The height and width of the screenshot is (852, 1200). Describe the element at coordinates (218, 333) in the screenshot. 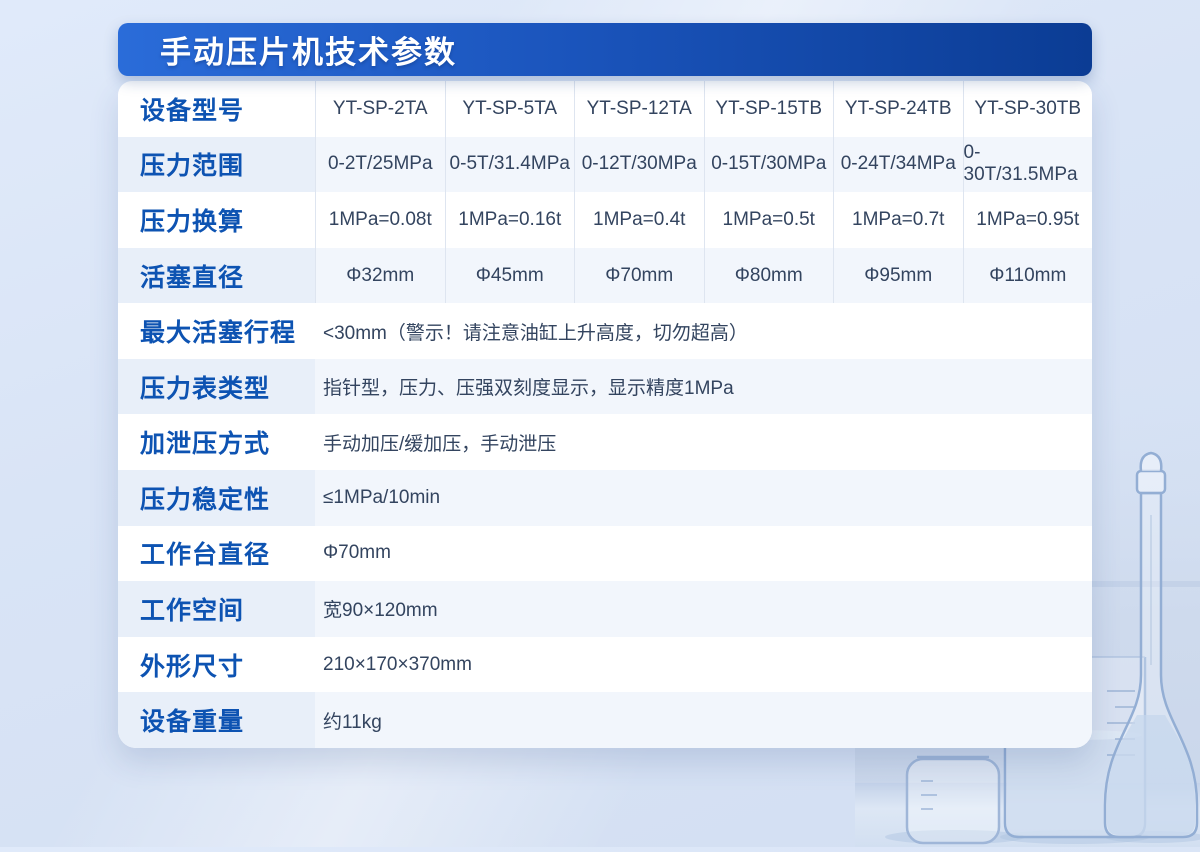

I see `row-label: 最大活塞行程` at that location.